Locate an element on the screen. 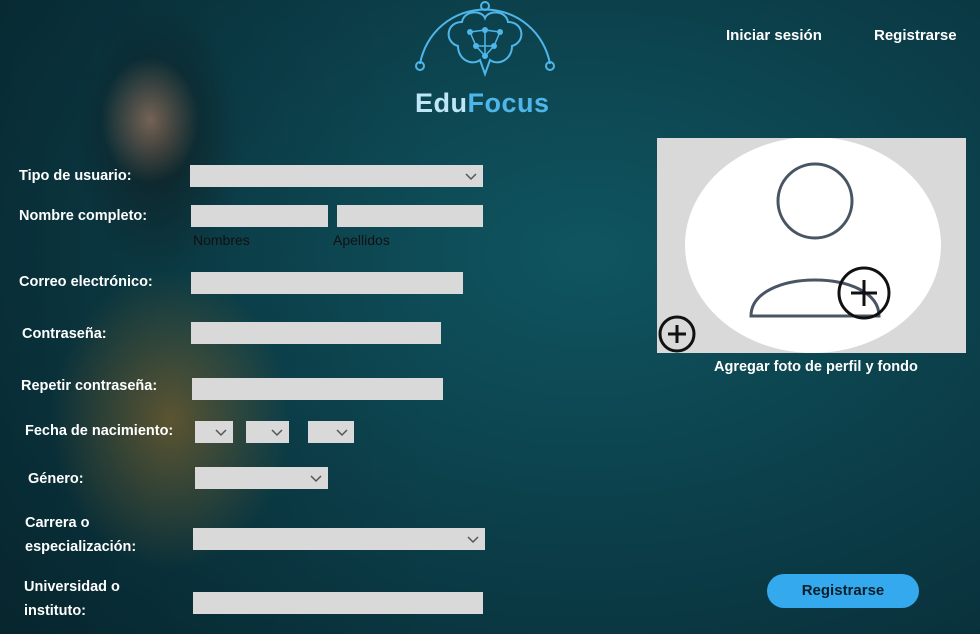 The image size is (980, 634). full-name-label: Nombre completo: is located at coordinates (83, 216).